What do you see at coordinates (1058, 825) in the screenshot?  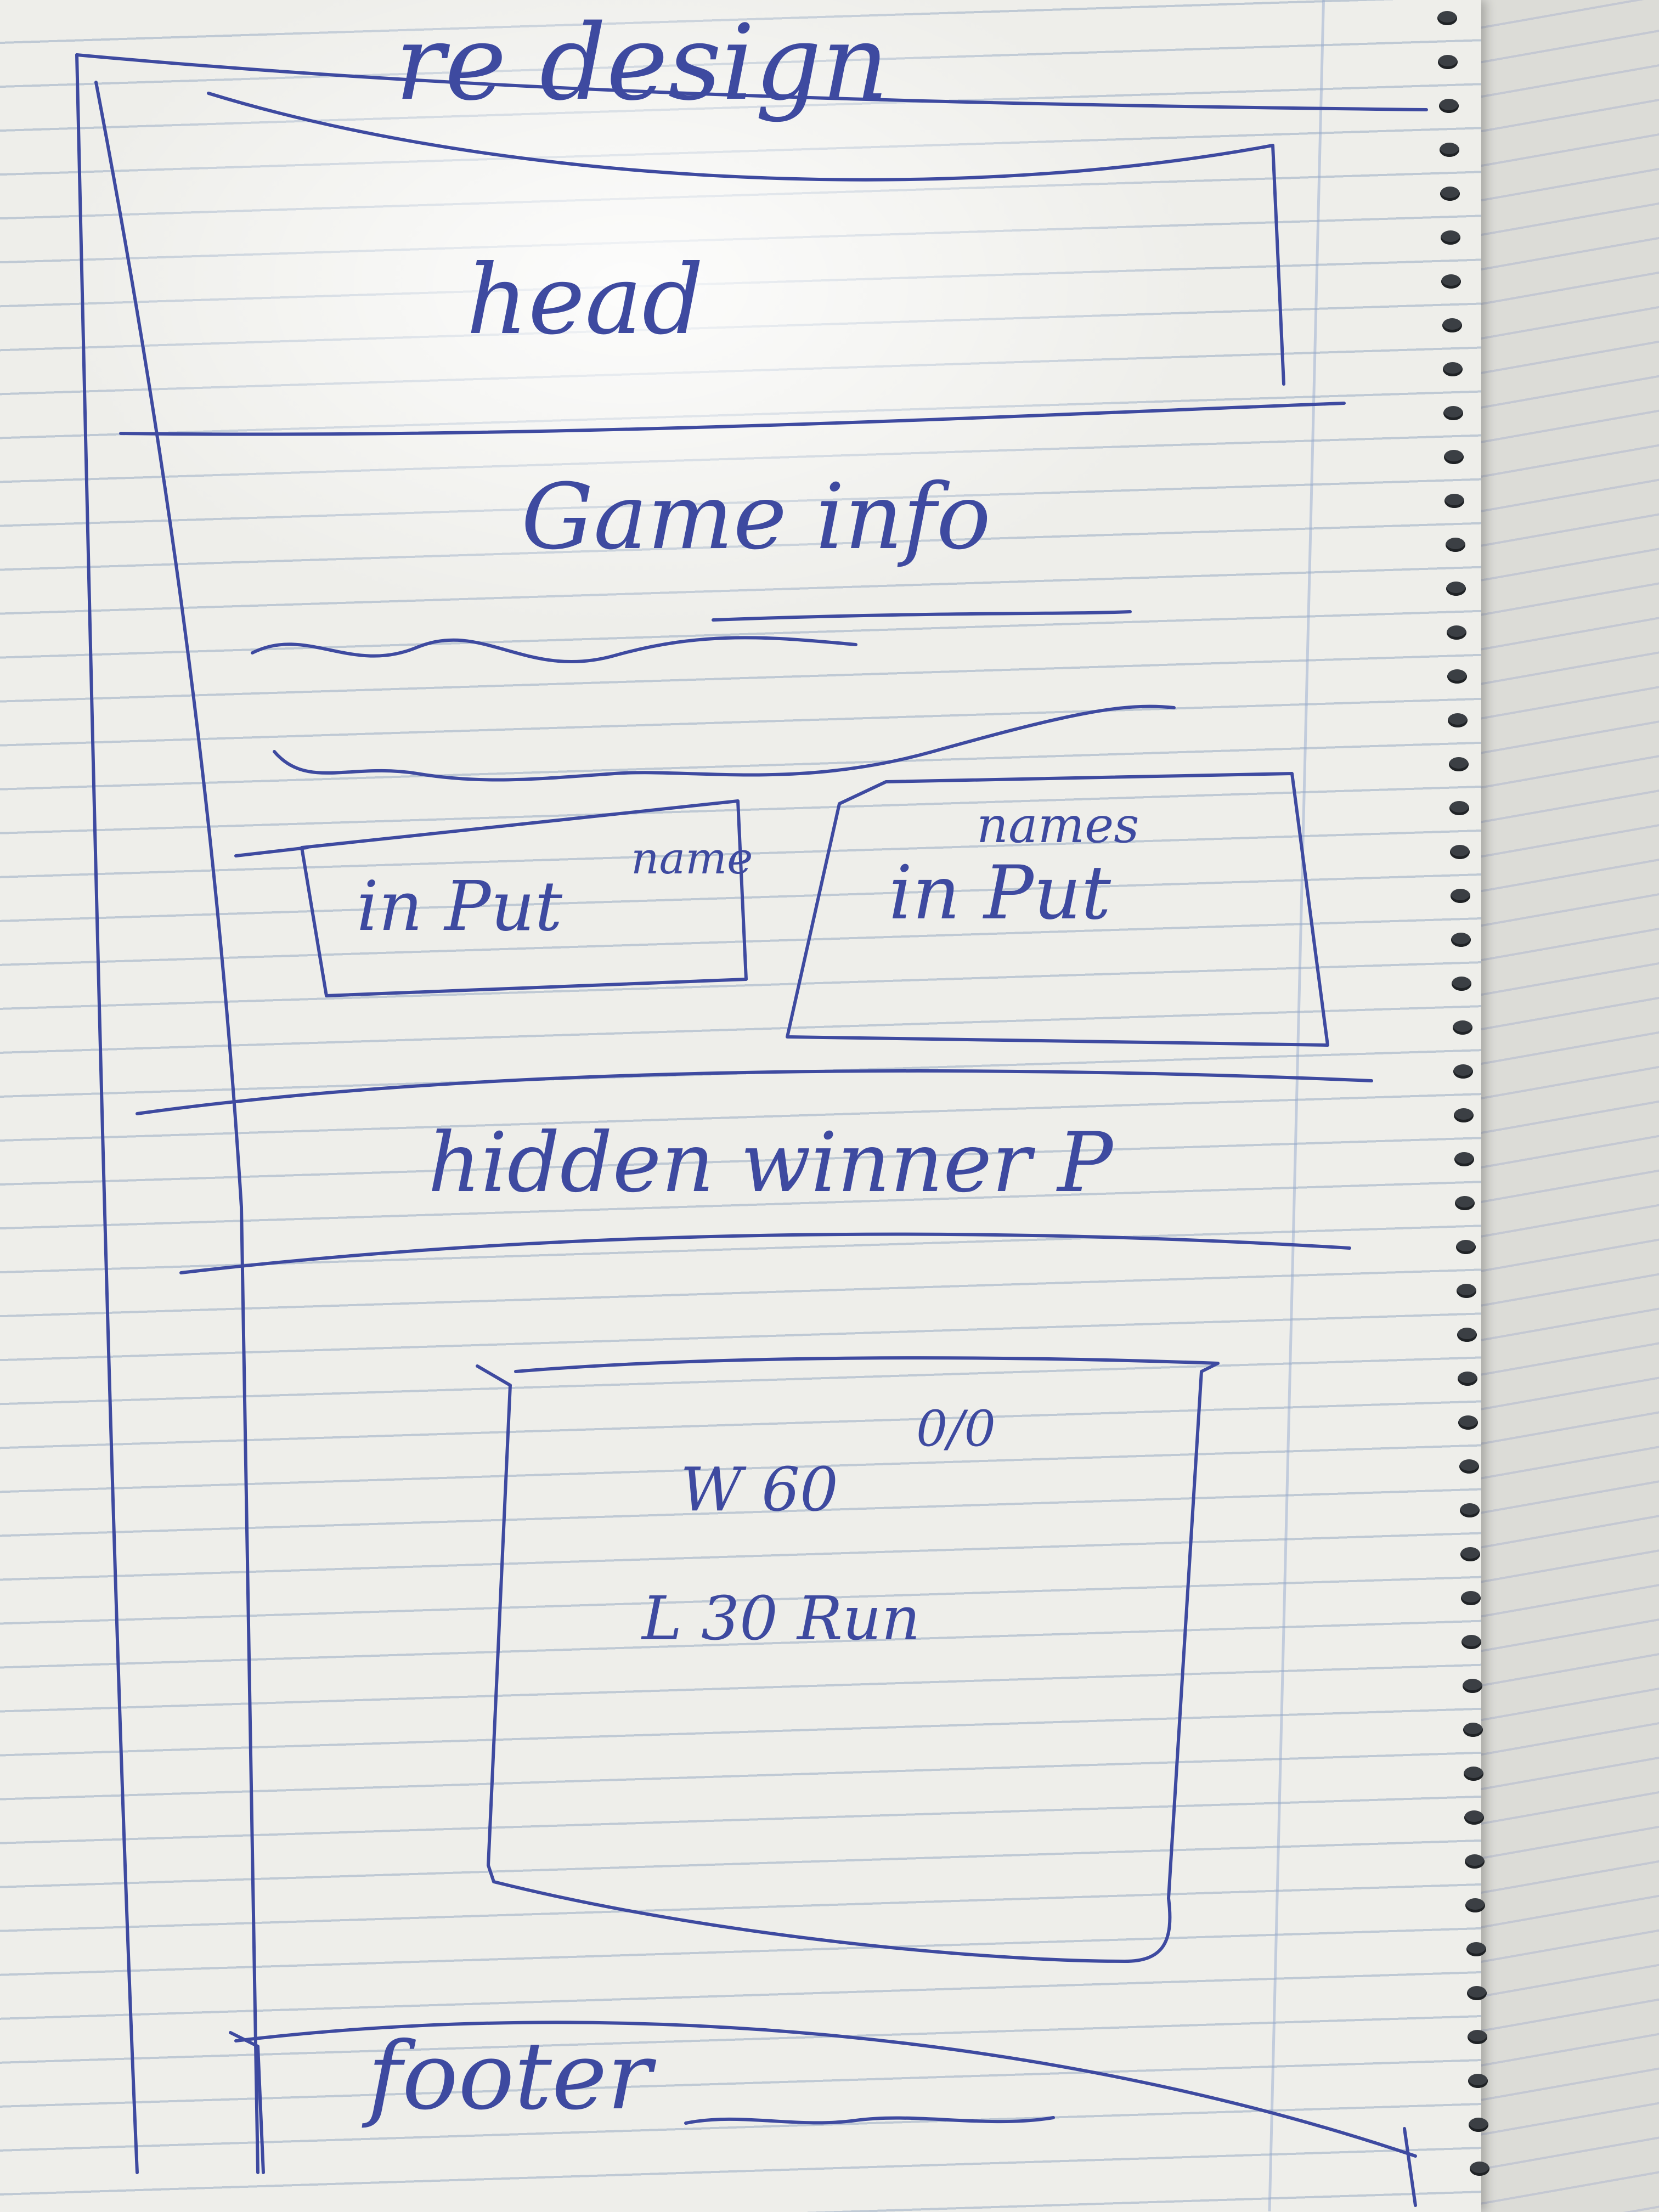 I see `input-right-note: names` at bounding box center [1058, 825].